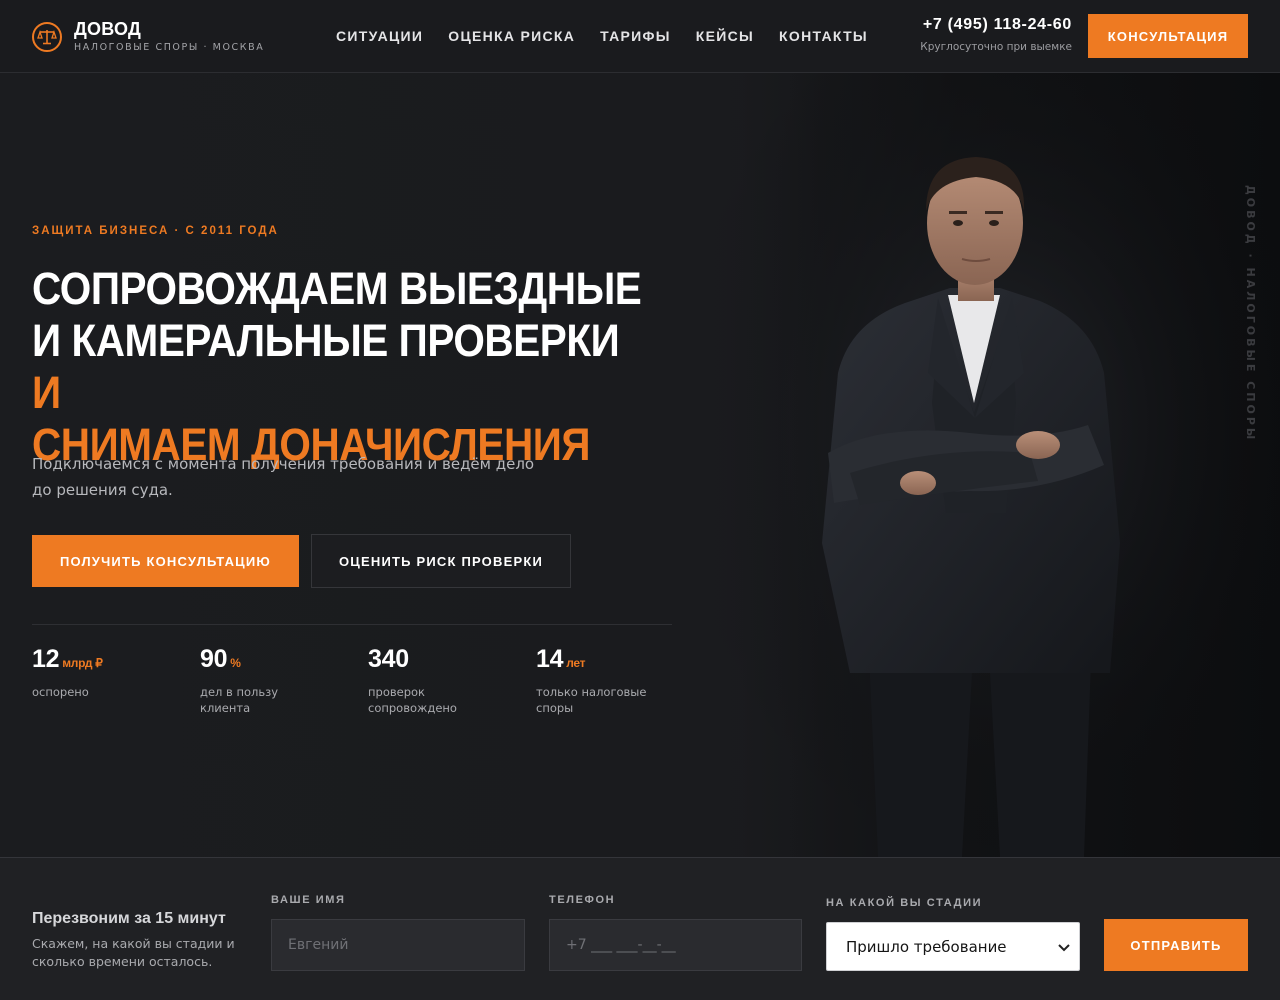 The width and height of the screenshot is (1280, 1000). I want to click on phone-input, so click(675, 945).